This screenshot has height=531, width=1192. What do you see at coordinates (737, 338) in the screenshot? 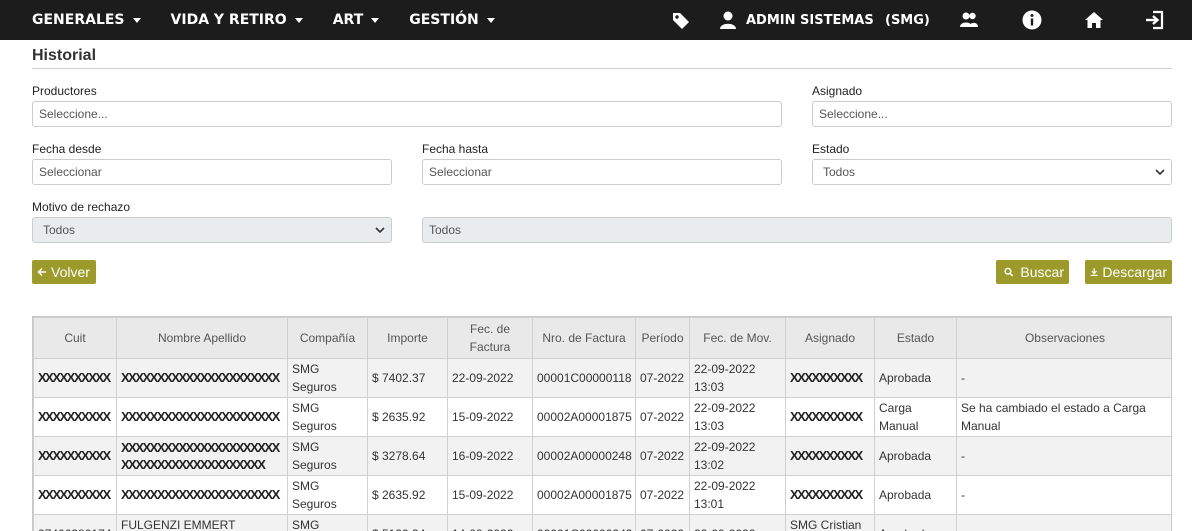
I see `col-fec-mov: Fec. de Mov.` at bounding box center [737, 338].